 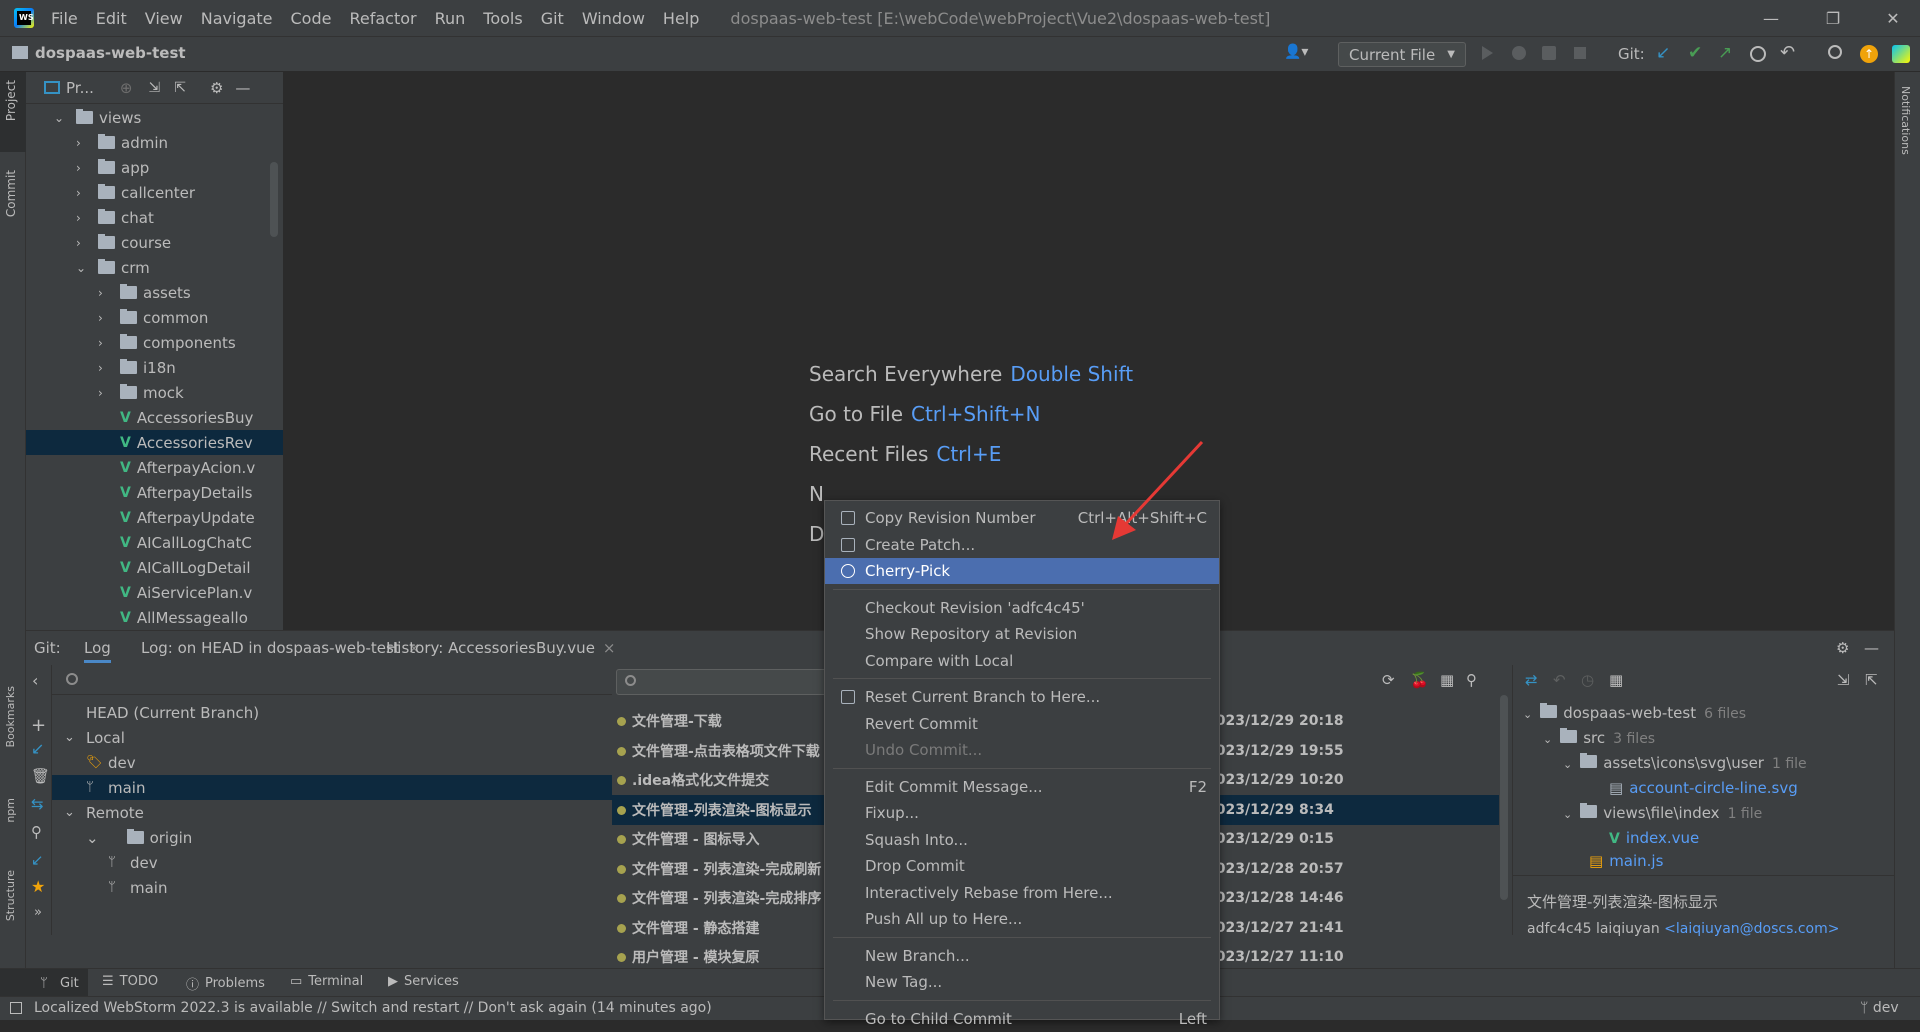 I want to click on changes-root: ⌄ dospaas-web-test 6 files, so click(x=1634, y=712).